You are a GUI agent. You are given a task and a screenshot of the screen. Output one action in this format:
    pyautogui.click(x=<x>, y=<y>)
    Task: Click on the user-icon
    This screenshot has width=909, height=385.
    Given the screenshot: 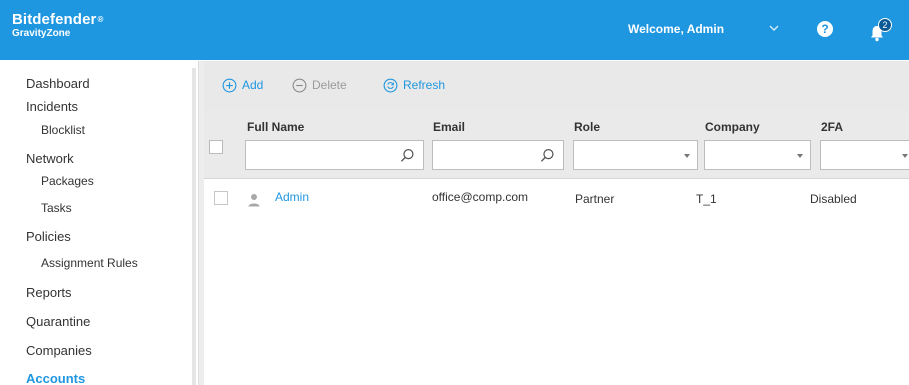 What is the action you would take?
    pyautogui.click(x=254, y=200)
    